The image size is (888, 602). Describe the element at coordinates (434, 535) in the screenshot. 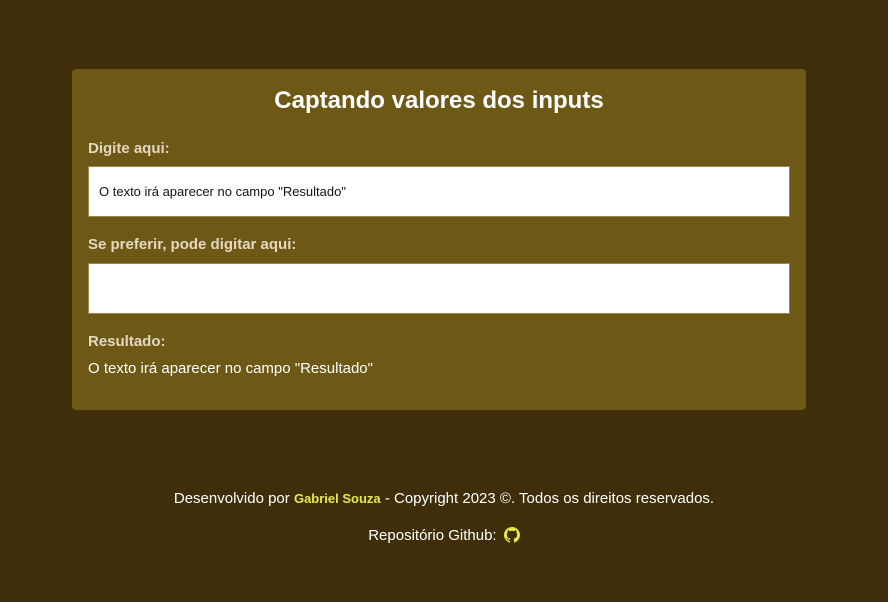

I see `repo-label: Repositório Github:` at that location.